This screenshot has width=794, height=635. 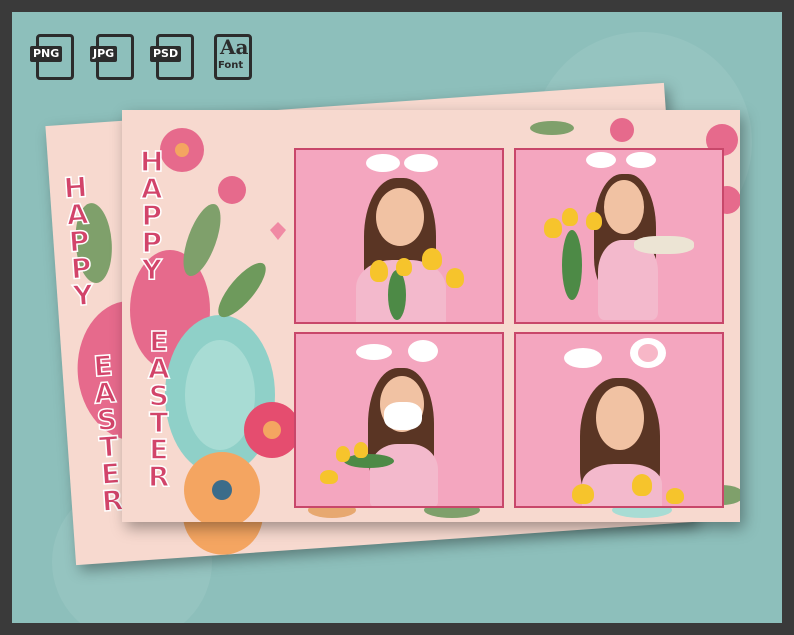 I want to click on png-file-icon: PNG, so click(x=53, y=56).